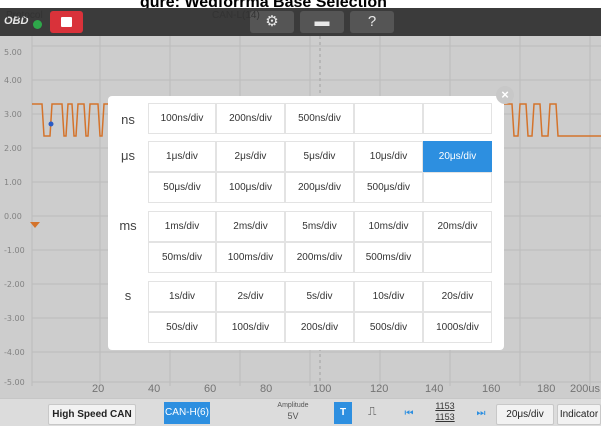 The height and width of the screenshot is (426, 601). What do you see at coordinates (182, 156) in the screenshot?
I see `timebase-option-1us: 1μs/div` at bounding box center [182, 156].